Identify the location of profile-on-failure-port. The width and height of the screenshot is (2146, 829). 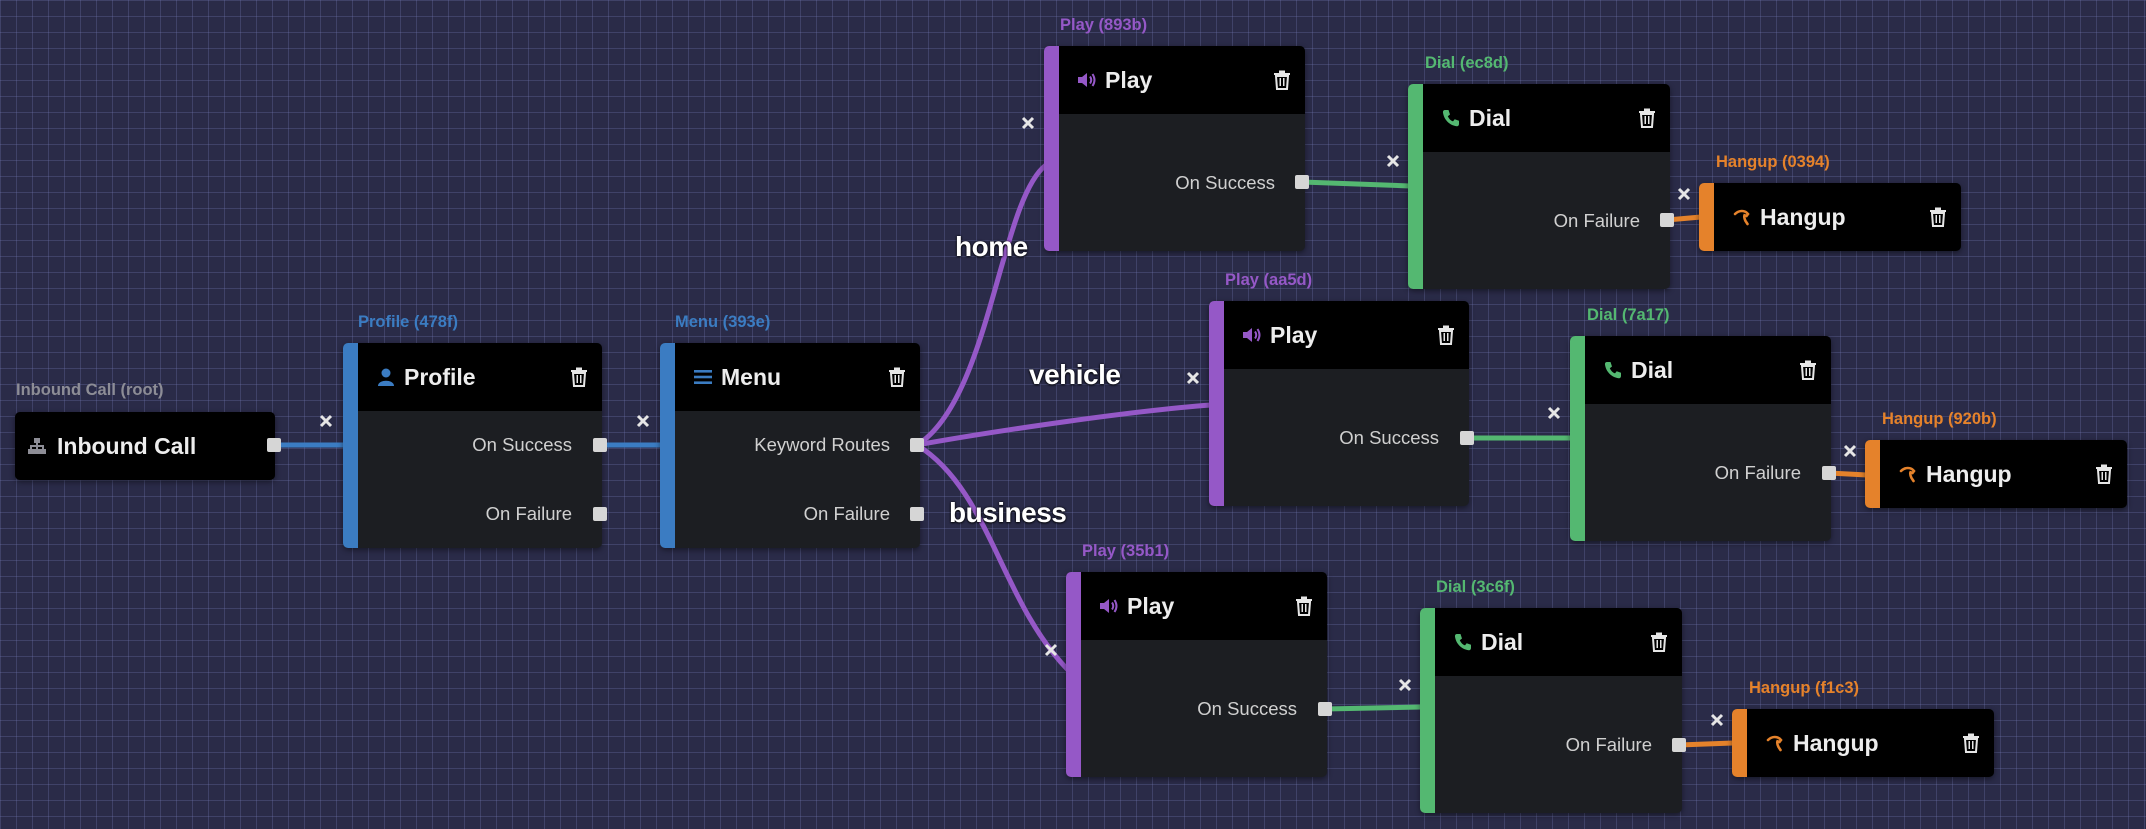
(600, 514).